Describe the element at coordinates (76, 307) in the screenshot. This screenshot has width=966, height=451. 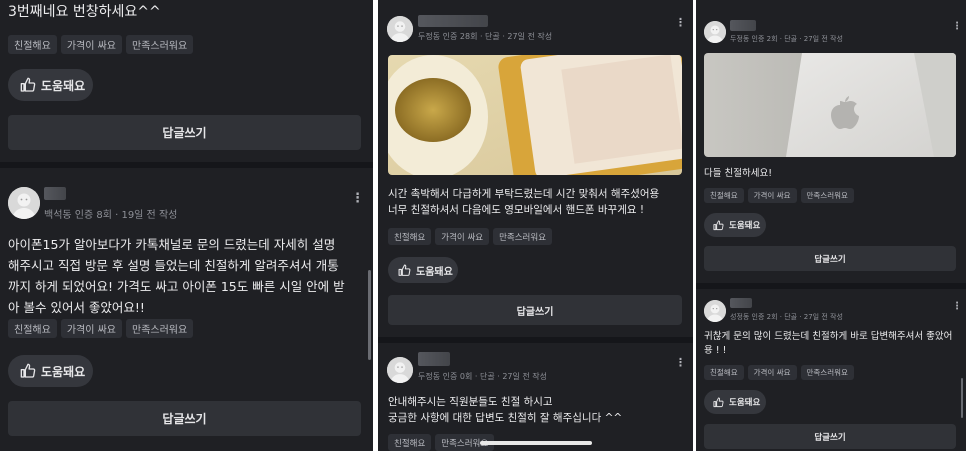
I see `review-text-line: 아 볼수 있어서 좋았어요!!` at that location.